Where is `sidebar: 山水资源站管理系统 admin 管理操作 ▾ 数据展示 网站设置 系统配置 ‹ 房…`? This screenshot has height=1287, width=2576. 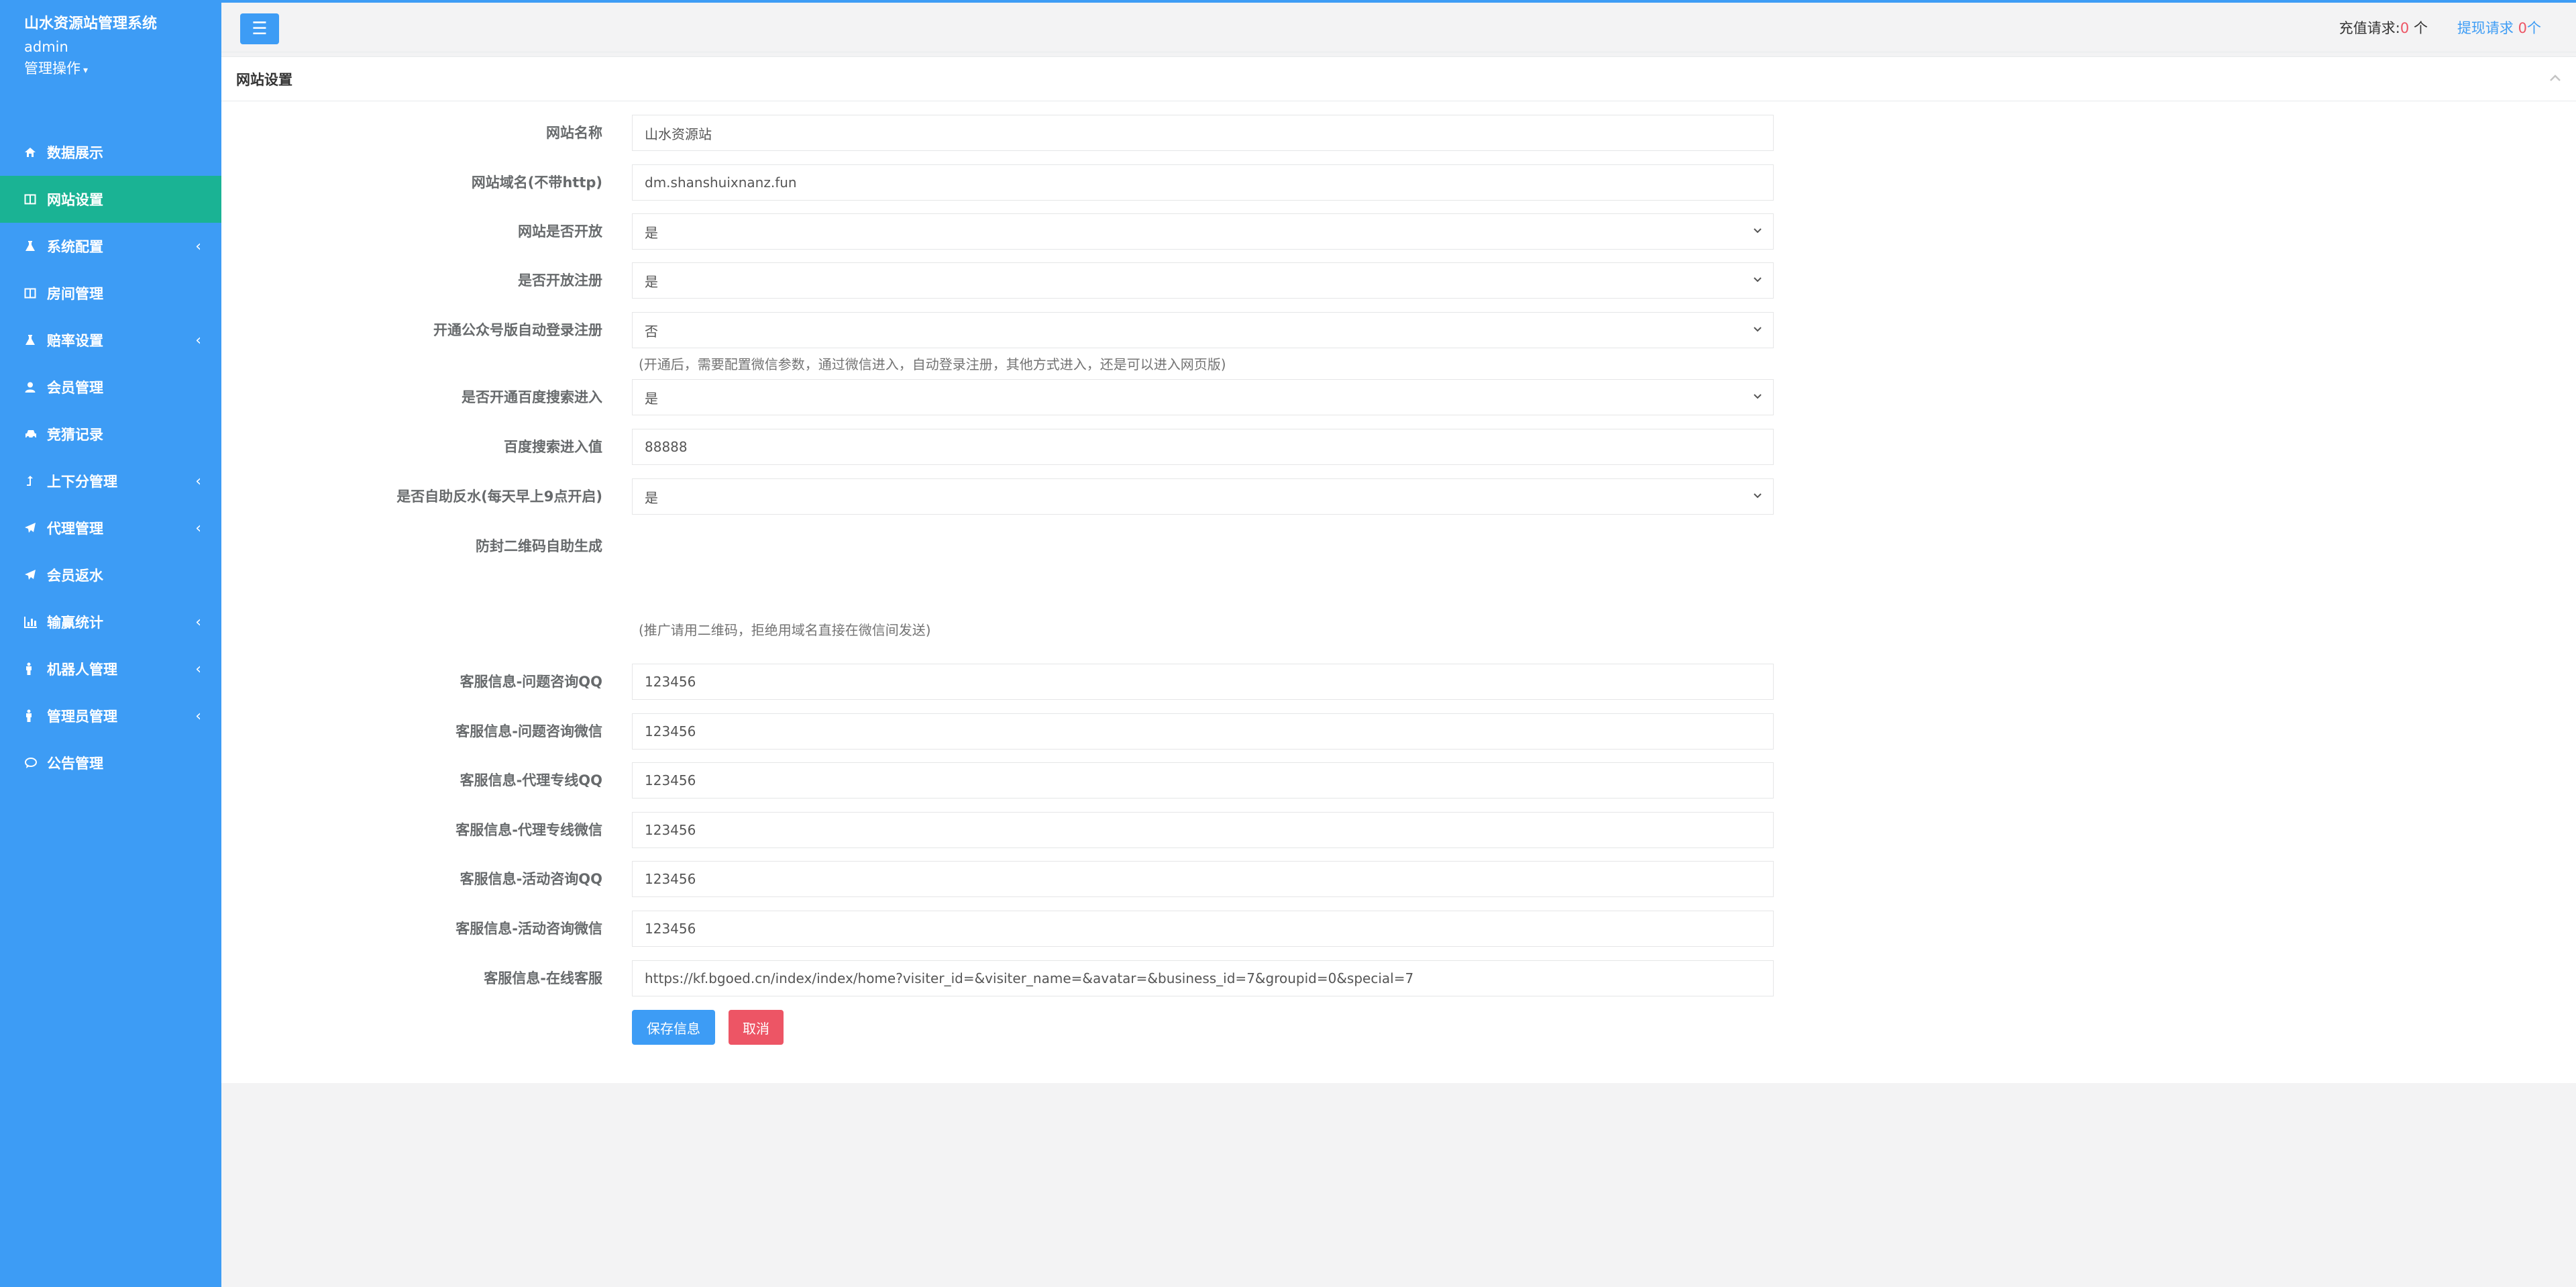
sidebar: 山水资源站管理系统 admin 管理操作 ▾ 数据展示 网站设置 系统配置 ‹ 房… is located at coordinates (110, 643).